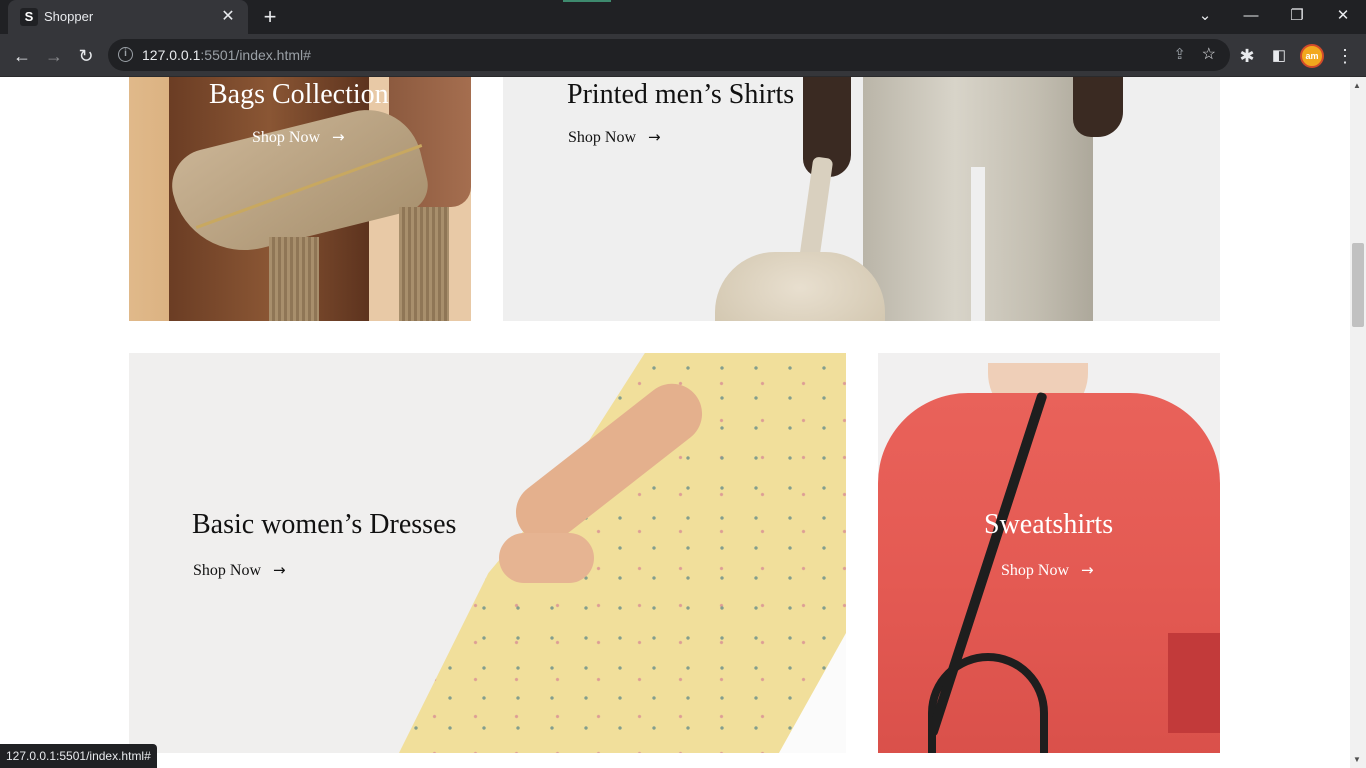 The height and width of the screenshot is (768, 1366). Describe the element at coordinates (1049, 524) in the screenshot. I see `card-title-sweatshirts: Sweatshirts` at that location.